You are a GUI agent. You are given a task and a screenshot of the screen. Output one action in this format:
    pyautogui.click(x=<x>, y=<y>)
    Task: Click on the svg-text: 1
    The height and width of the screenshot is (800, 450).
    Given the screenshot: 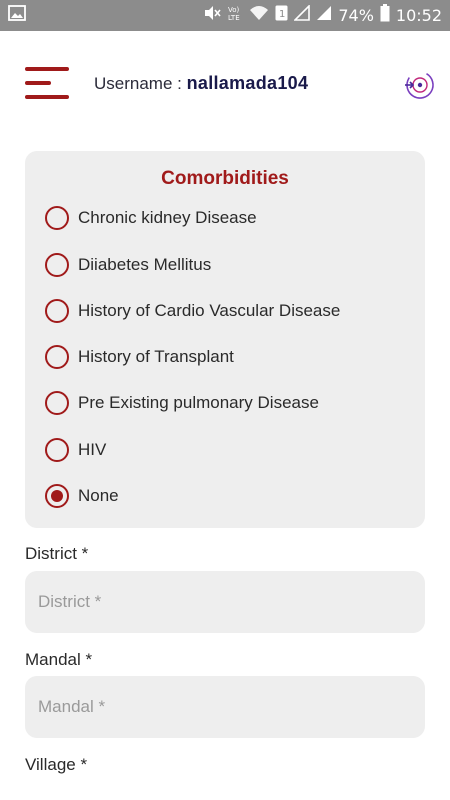 What is the action you would take?
    pyautogui.click(x=282, y=14)
    